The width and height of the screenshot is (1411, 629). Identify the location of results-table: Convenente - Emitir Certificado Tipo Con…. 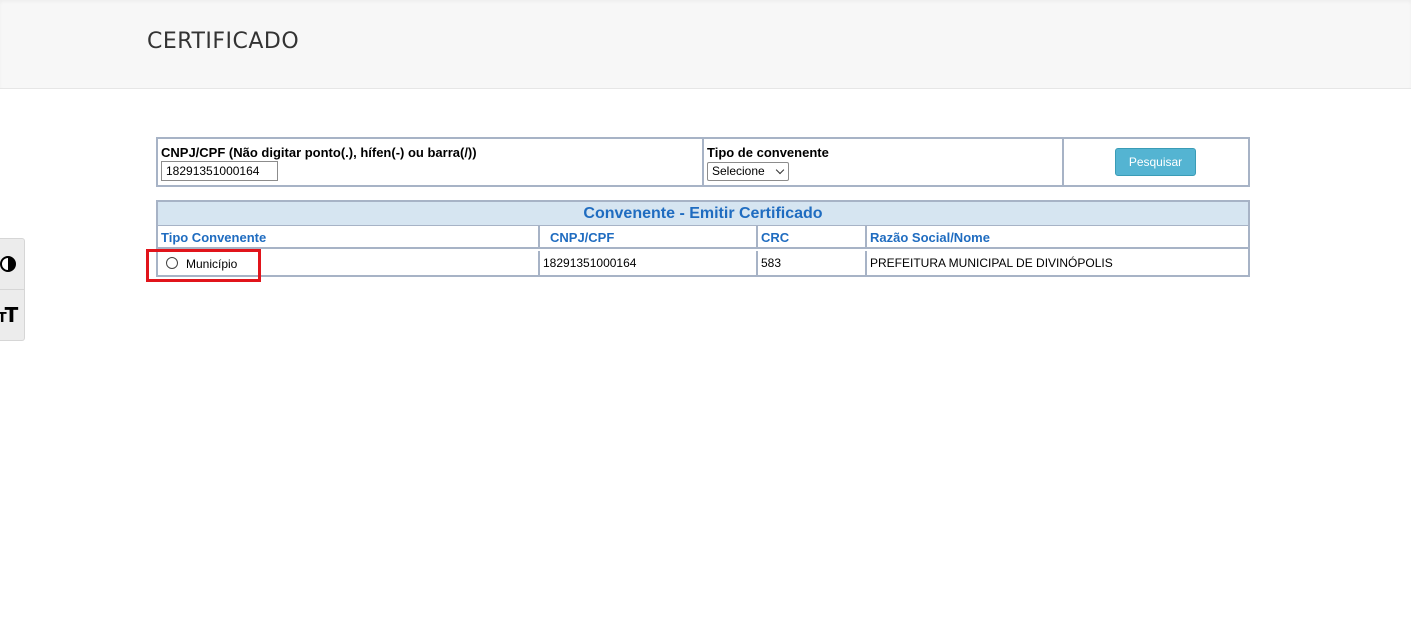
(703, 238).